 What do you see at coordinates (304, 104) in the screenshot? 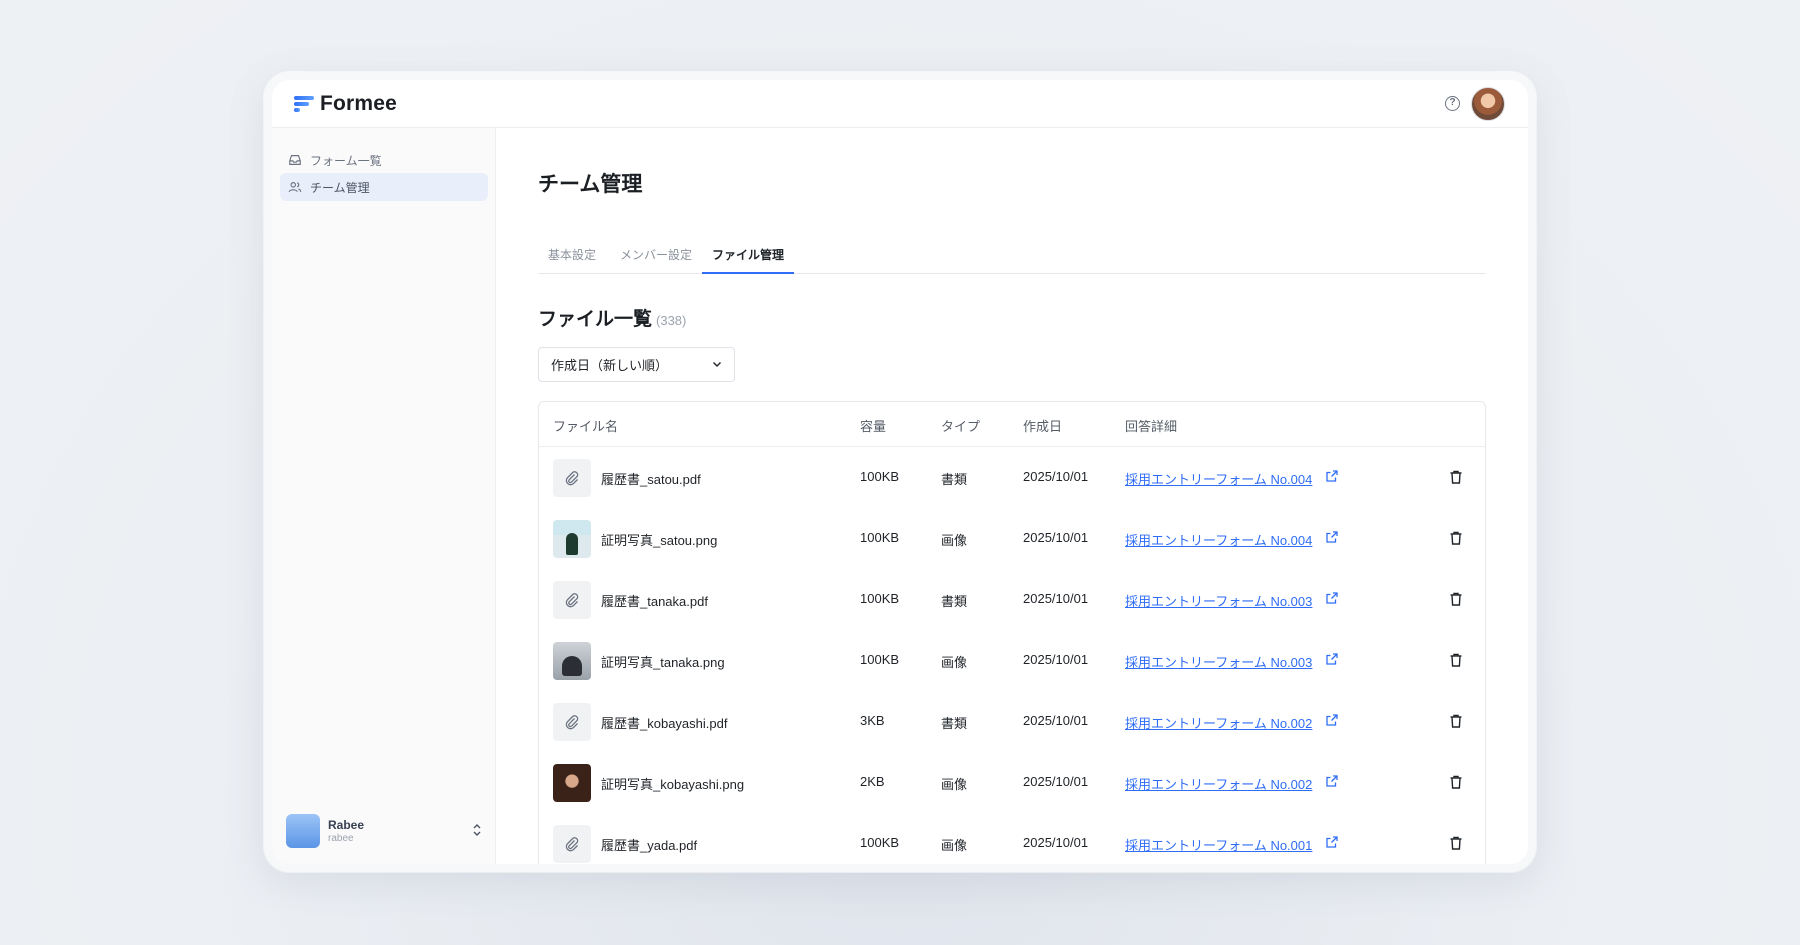
I see `logo-mark-icon` at bounding box center [304, 104].